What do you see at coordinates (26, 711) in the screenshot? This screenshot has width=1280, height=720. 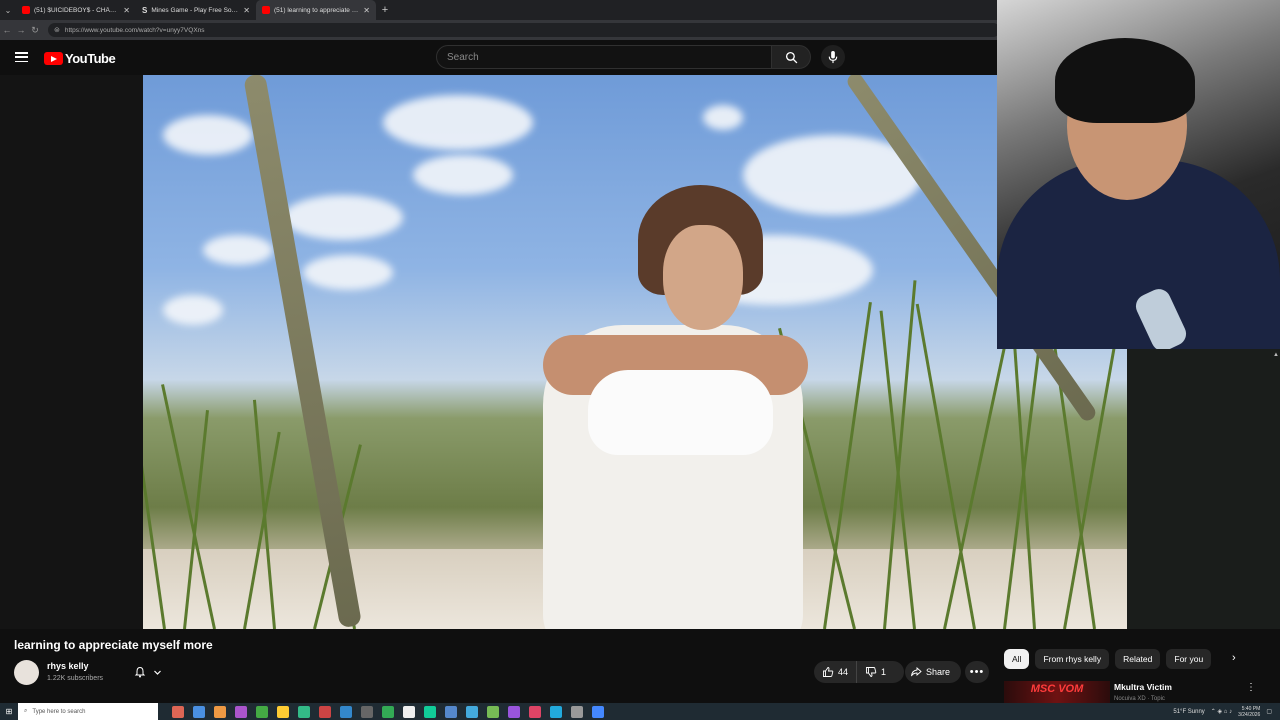 I see `search-icon: ⌕` at bounding box center [26, 711].